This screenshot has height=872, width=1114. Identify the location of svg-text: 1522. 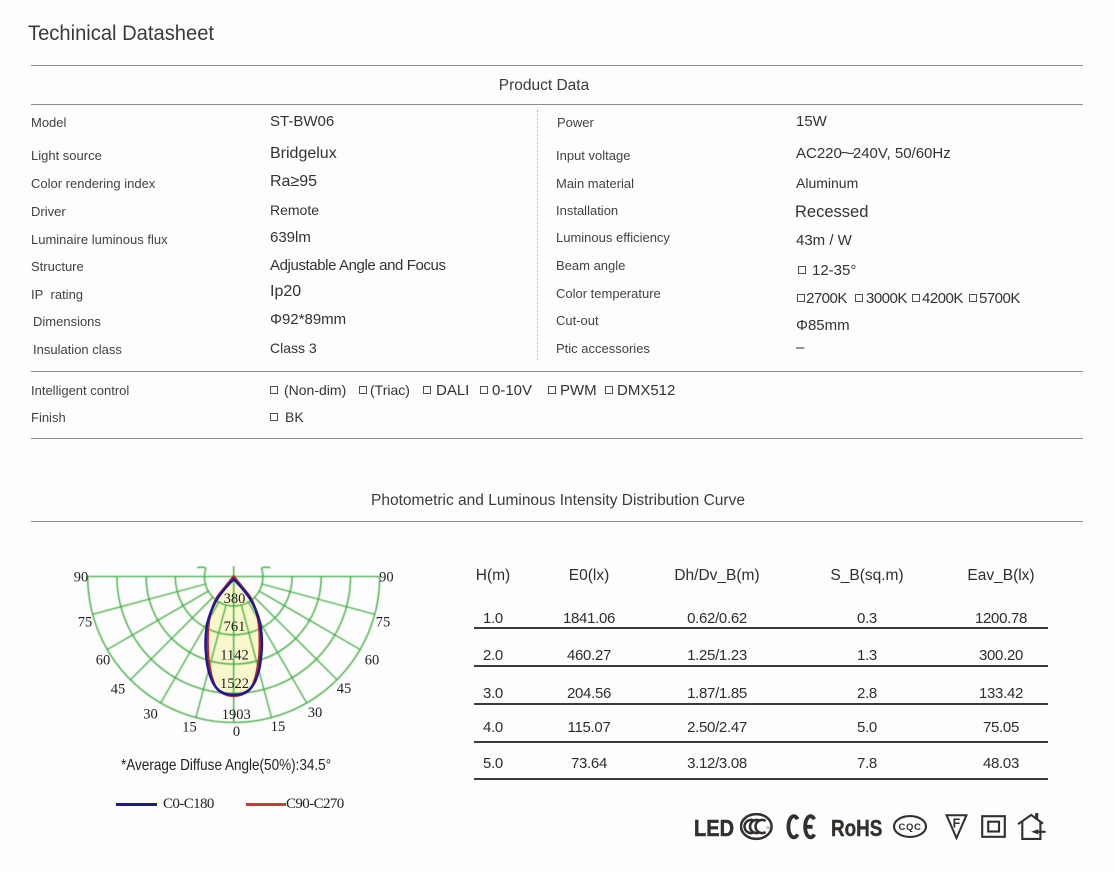
(234, 684).